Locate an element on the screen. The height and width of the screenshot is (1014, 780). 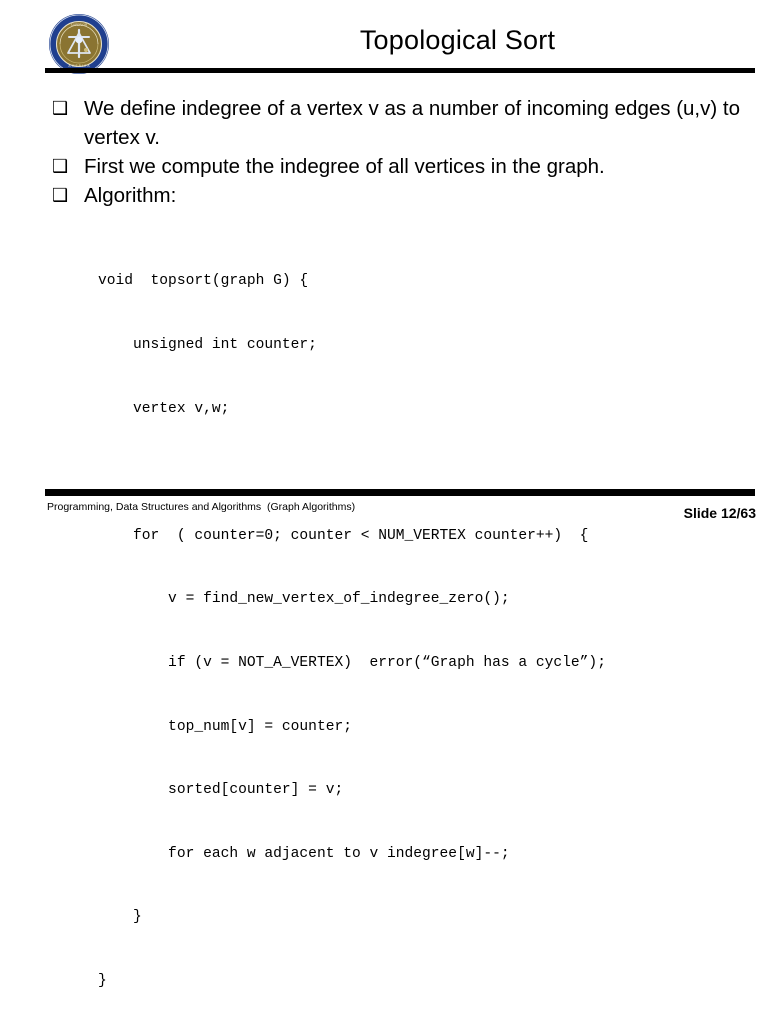
code-line: v = find_new_vertex_of_indegree_zero(); is located at coordinates (304, 599).